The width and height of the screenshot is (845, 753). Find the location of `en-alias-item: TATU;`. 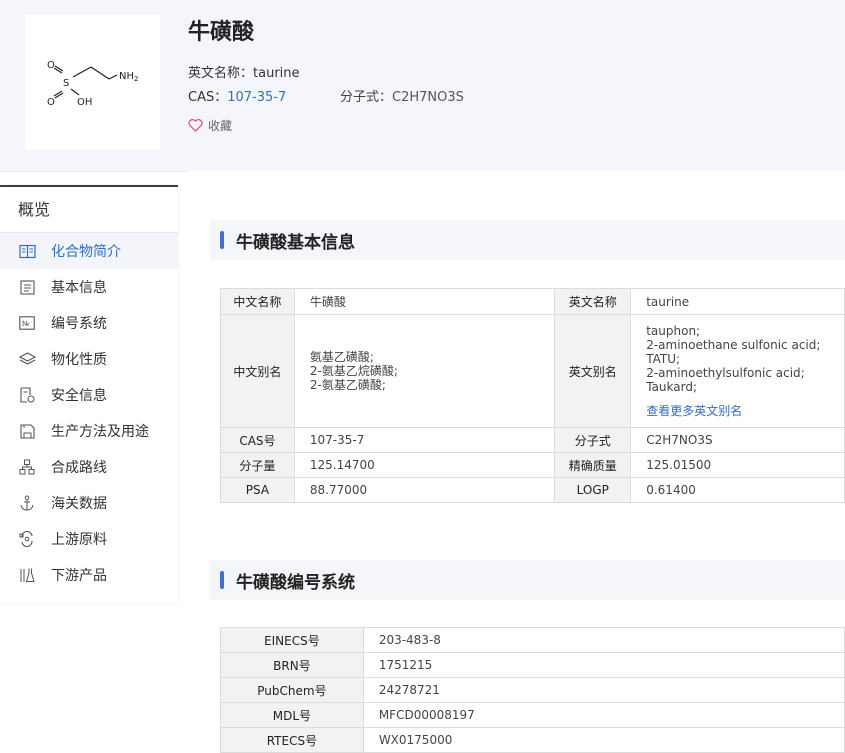

en-alias-item: TATU; is located at coordinates (663, 358).